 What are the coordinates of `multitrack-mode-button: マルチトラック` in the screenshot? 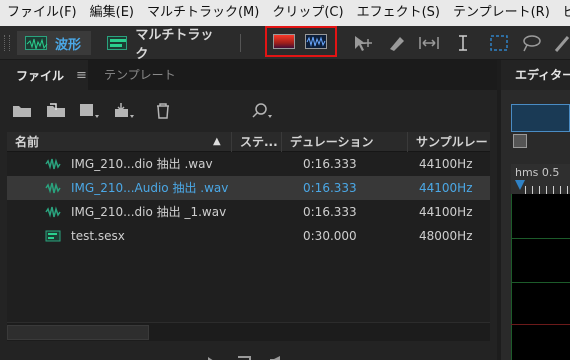 It's located at (159, 45).